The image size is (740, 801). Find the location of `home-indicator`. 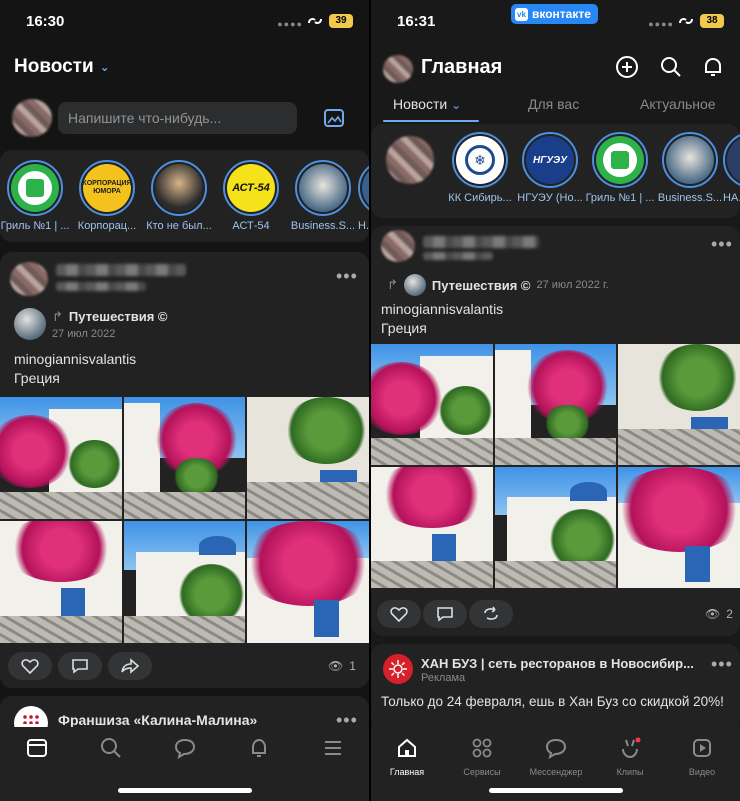

home-indicator is located at coordinates (184, 790).